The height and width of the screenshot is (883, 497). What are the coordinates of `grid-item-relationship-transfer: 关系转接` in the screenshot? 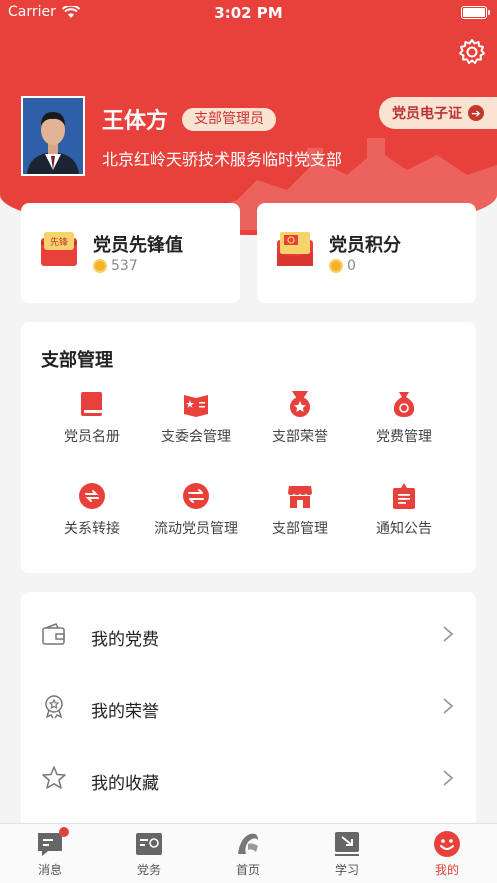 It's located at (92, 510).